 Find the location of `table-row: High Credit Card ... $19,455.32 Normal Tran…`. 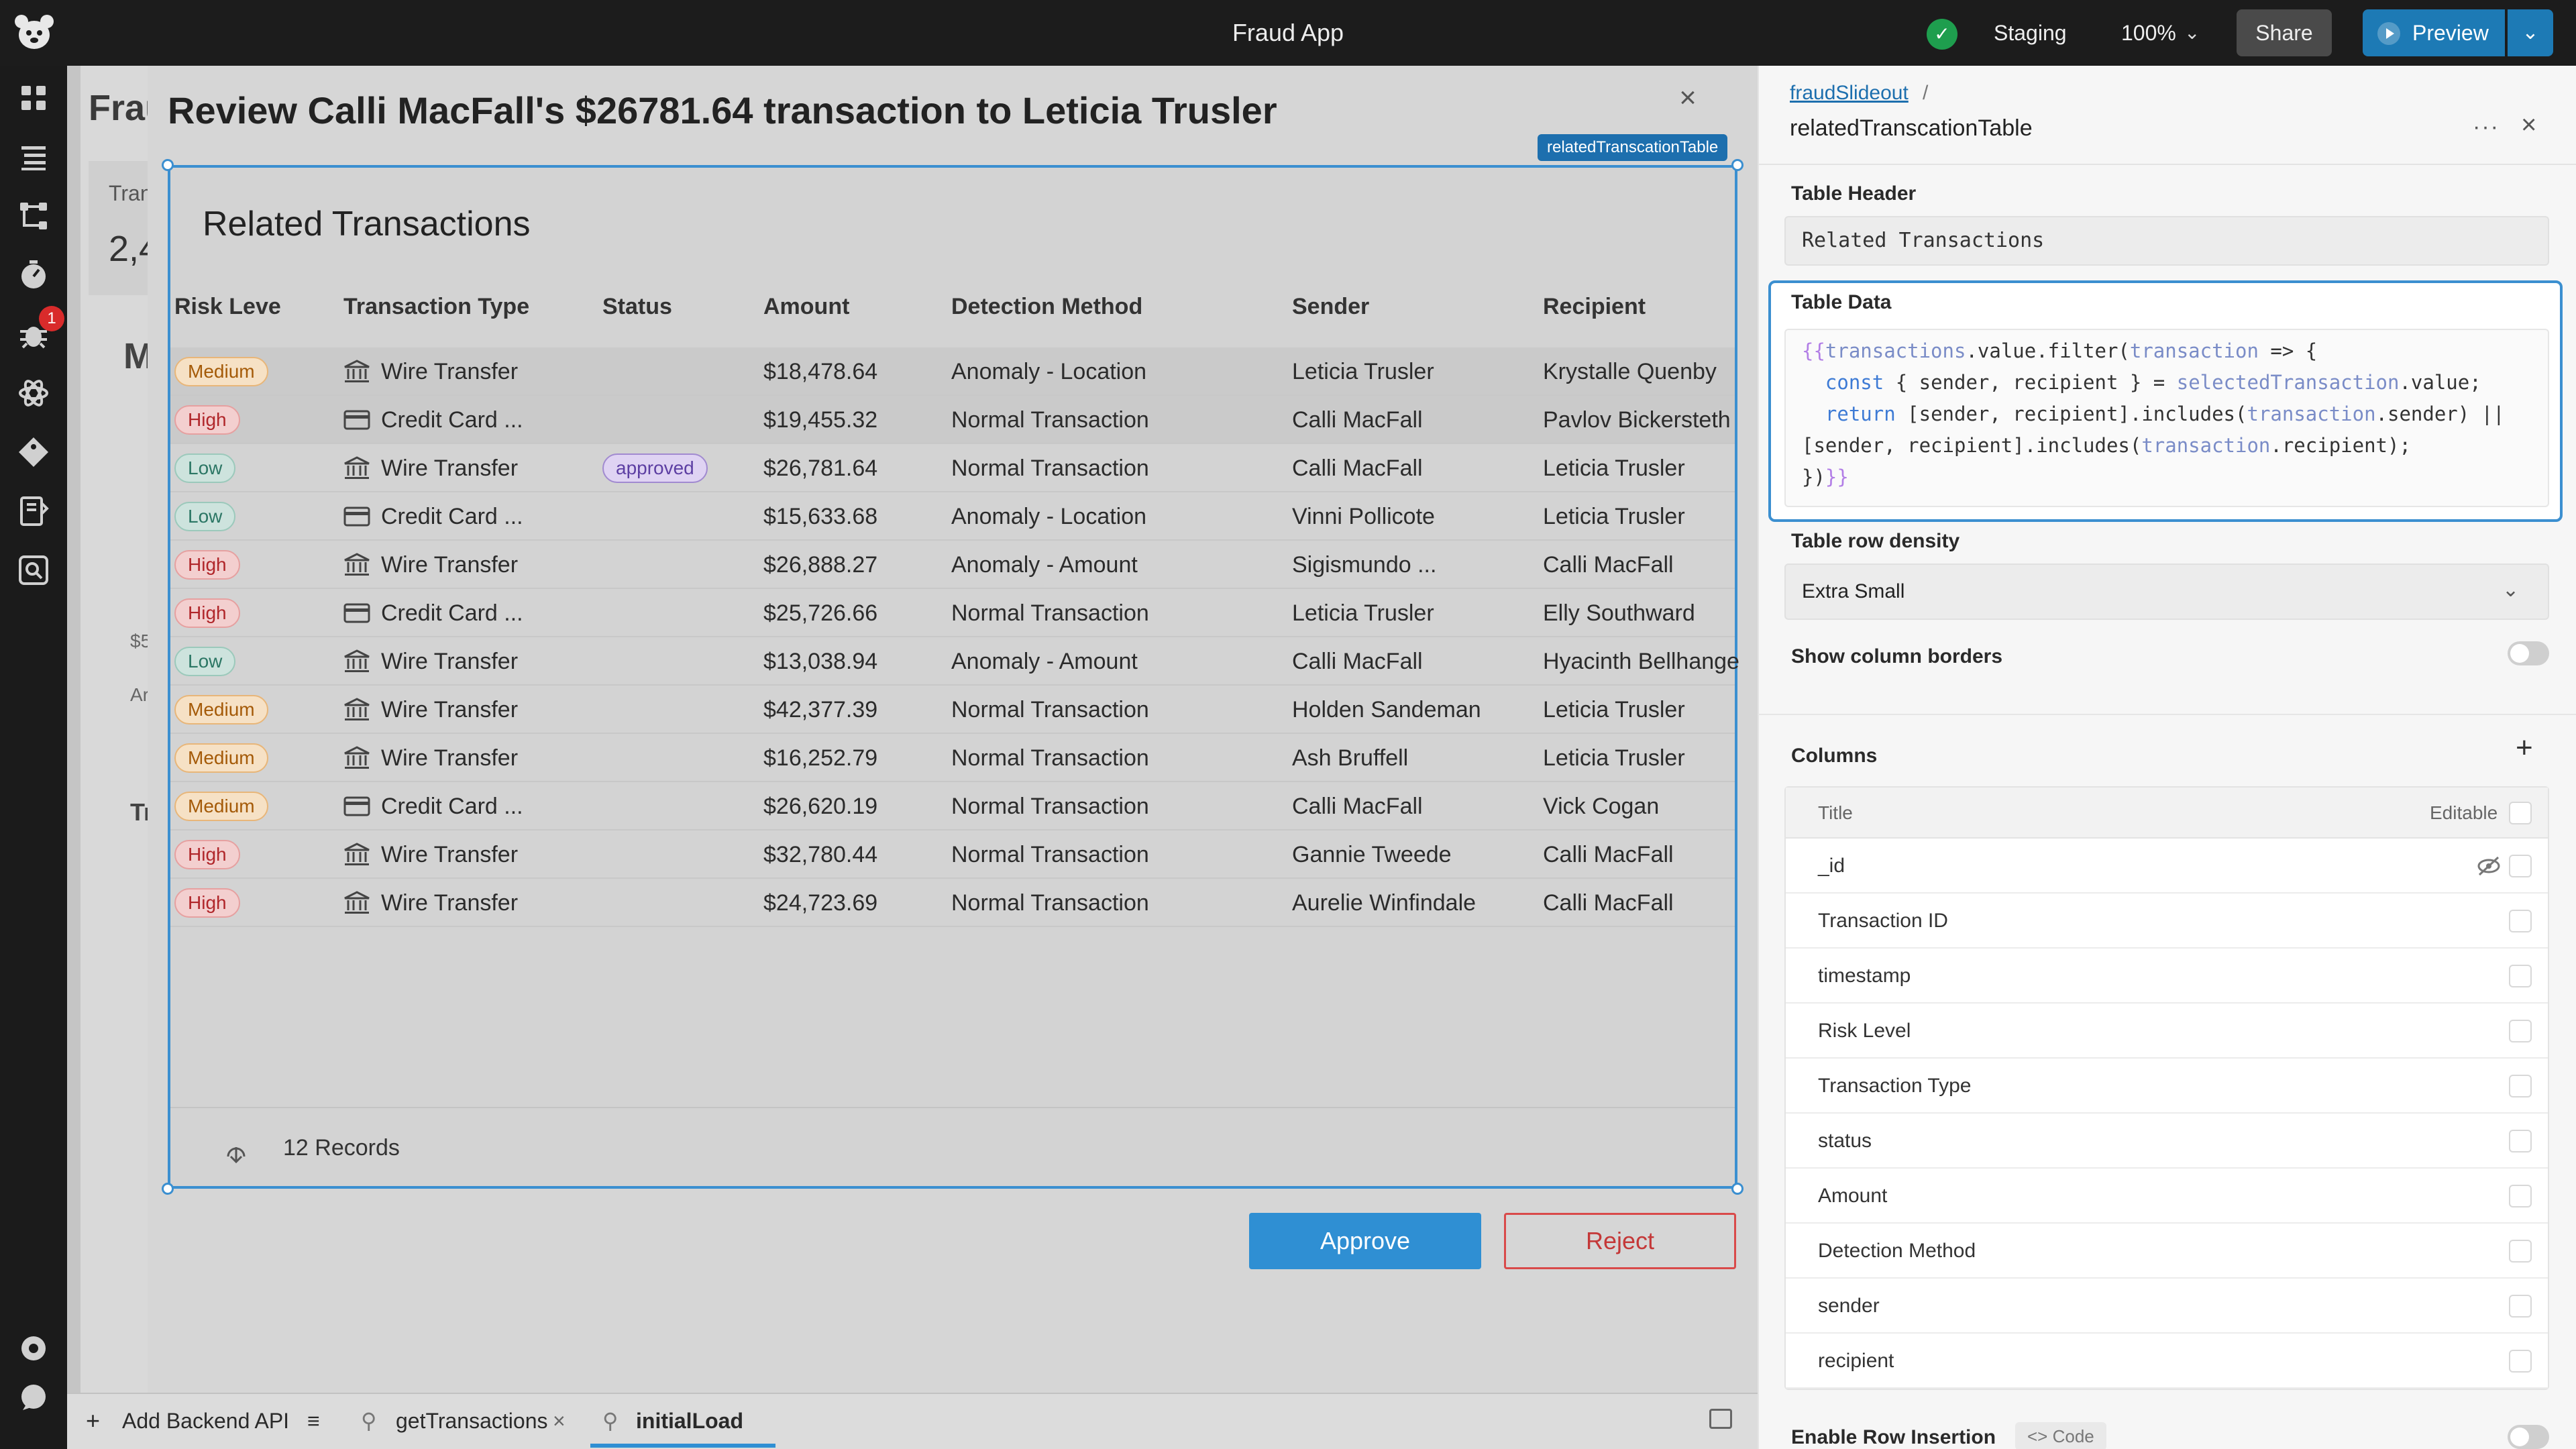

table-row: High Credit Card ... $19,455.32 Normal Tran… is located at coordinates (952, 420).